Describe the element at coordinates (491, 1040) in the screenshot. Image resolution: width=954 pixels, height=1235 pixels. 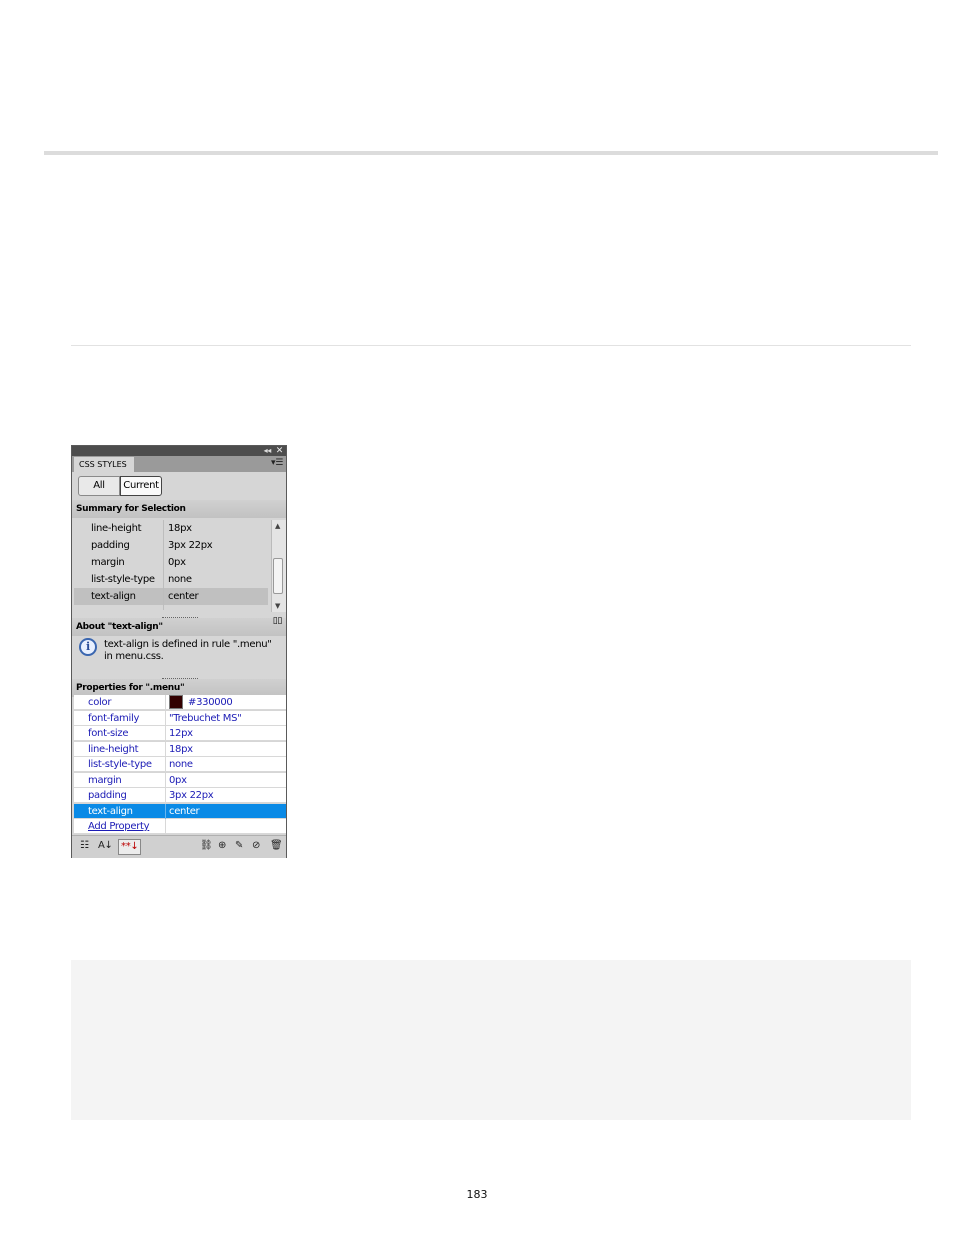
I see `note-box` at that location.